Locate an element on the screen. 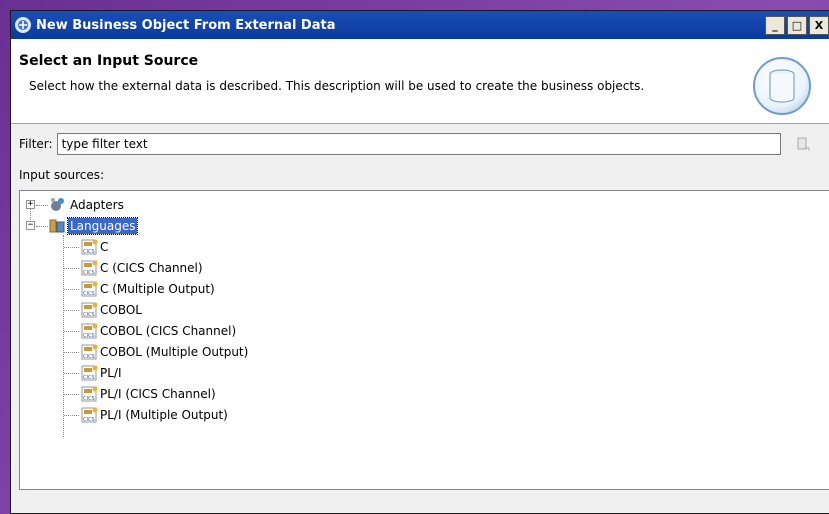  tree-item-label: C (CICS Channel) is located at coordinates (151, 268).